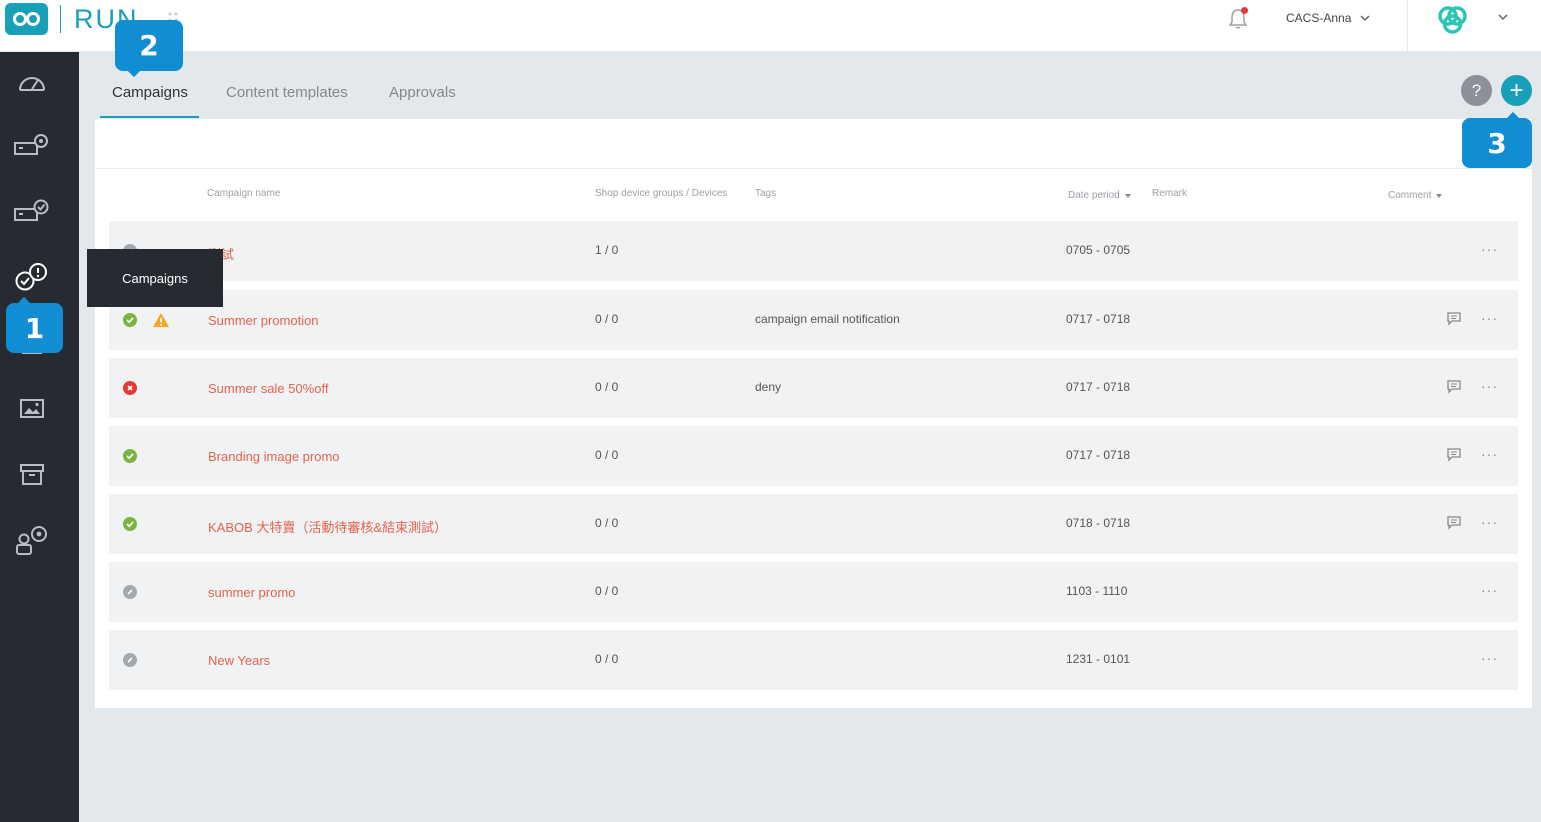  What do you see at coordinates (813, 456) in the screenshot?
I see `table-row: Branding image promo 0 / 0 0717 - 0718 ···` at bounding box center [813, 456].